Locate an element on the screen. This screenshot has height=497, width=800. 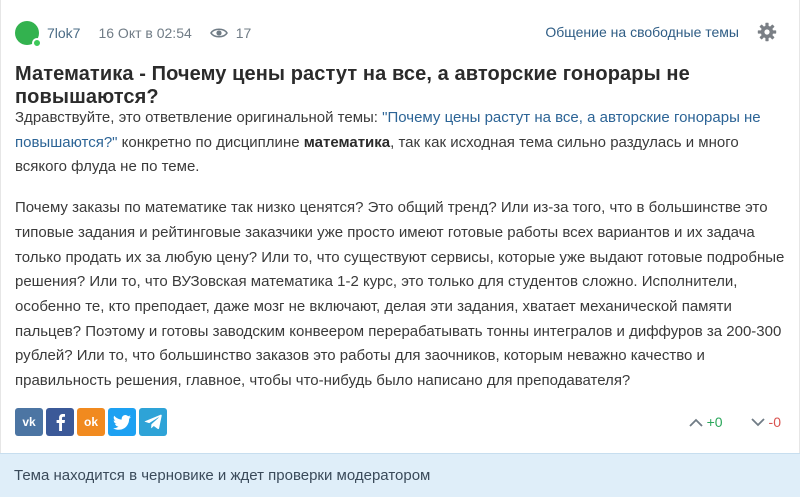
twitter-icon is located at coordinates (122, 422).